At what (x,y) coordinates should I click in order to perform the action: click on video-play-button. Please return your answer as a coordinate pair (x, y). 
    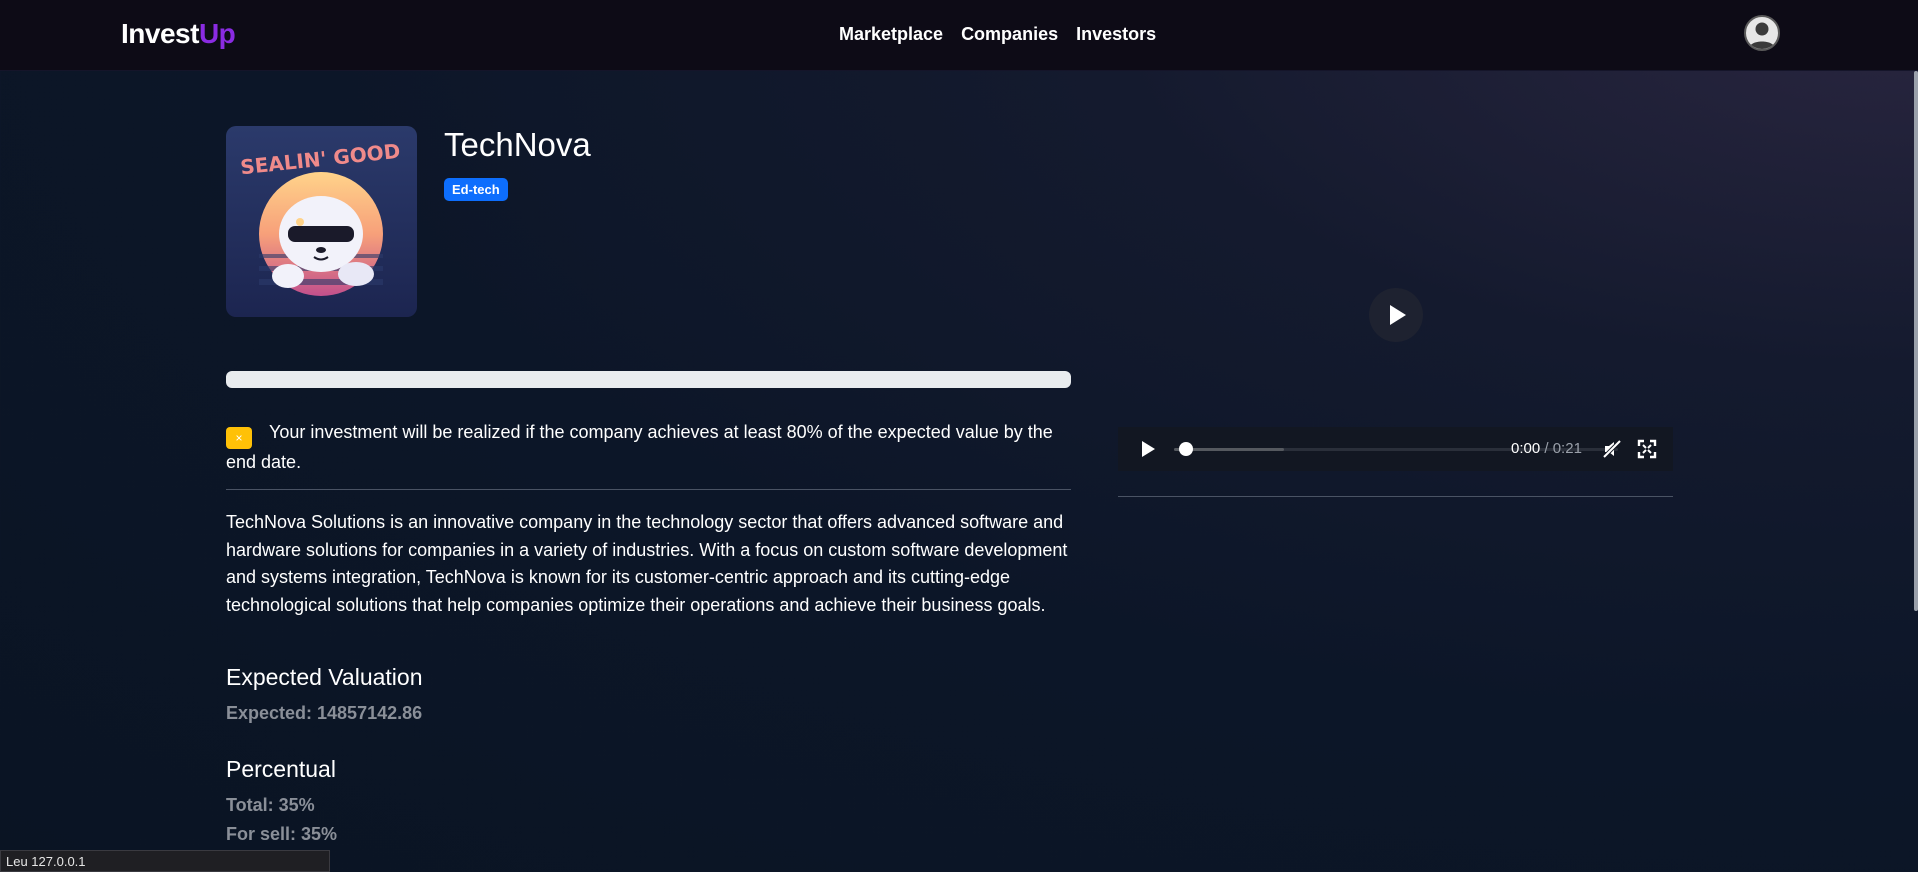
    Looking at the image, I should click on (1148, 451).